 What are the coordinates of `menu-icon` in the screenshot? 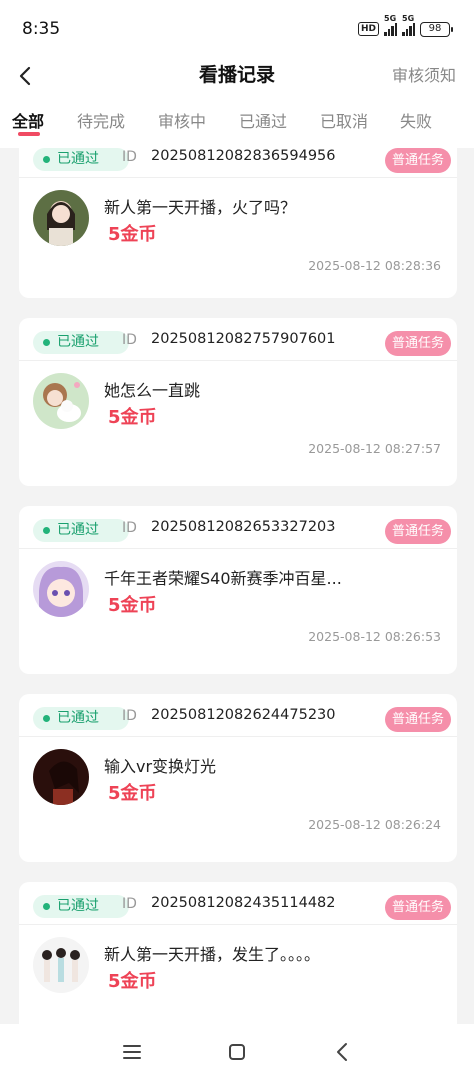 It's located at (132, 1052).